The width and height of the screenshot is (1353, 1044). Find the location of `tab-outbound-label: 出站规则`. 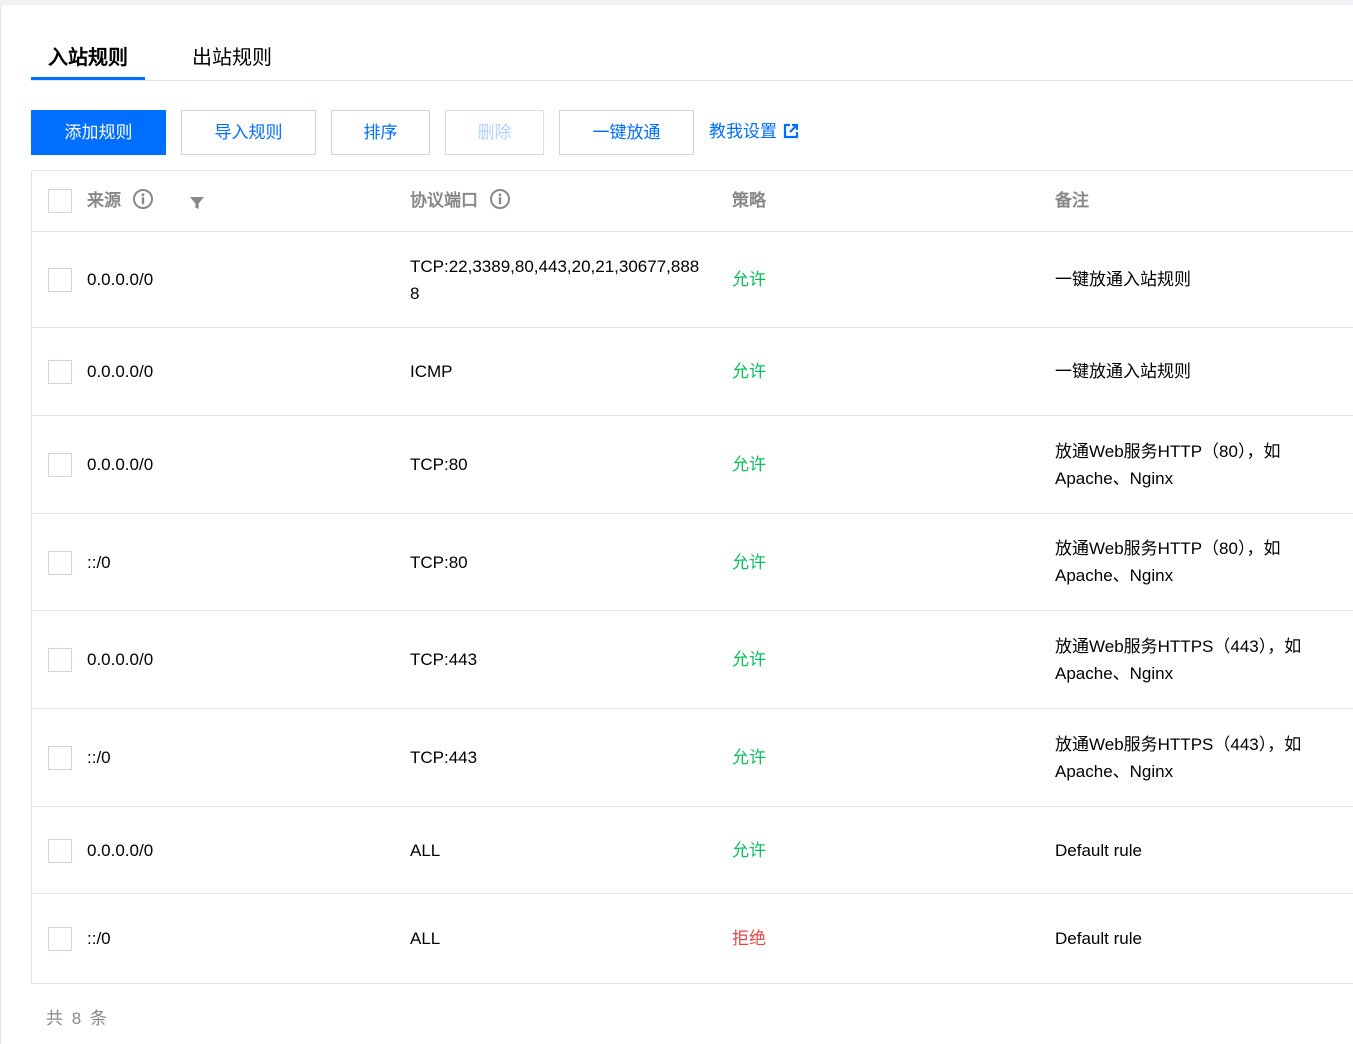

tab-outbound-label: 出站规则 is located at coordinates (232, 58).